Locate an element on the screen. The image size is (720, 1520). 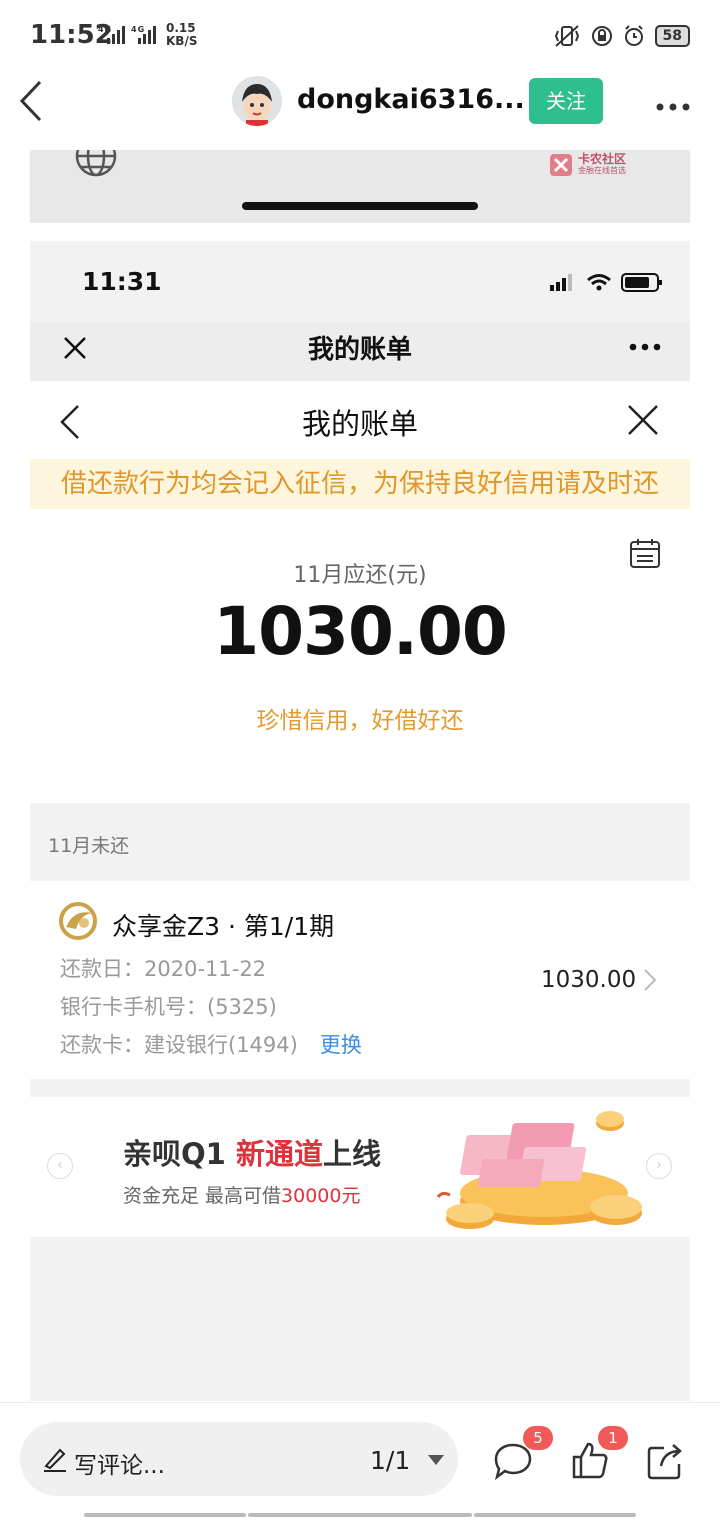
brand-watermark: 卡农社区 金融在线首选 is located at coordinates (587, 165).